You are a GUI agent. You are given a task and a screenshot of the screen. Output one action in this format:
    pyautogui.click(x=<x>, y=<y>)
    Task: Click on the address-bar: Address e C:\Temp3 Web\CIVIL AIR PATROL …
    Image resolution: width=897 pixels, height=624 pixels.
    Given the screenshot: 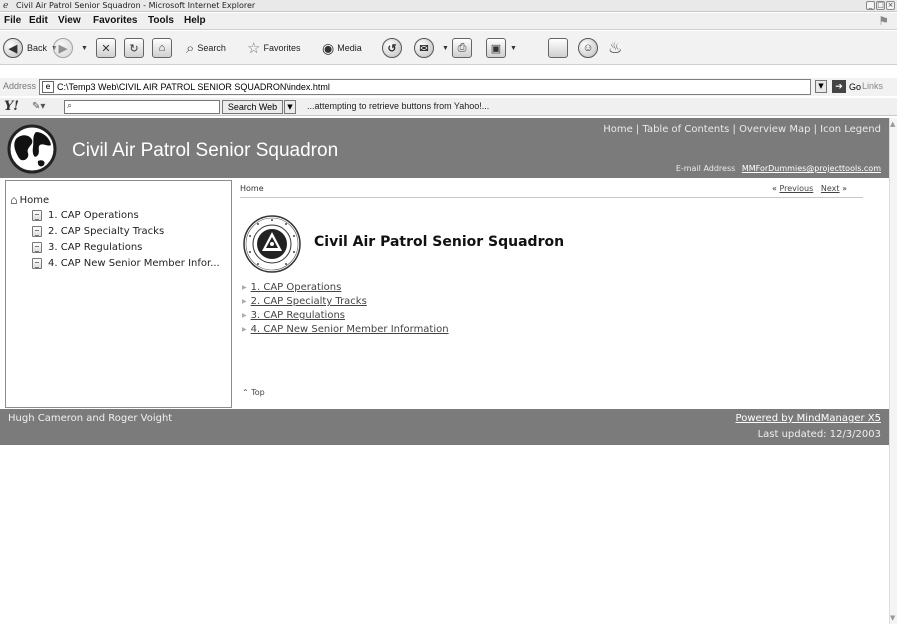 What is the action you would take?
    pyautogui.click(x=448, y=87)
    